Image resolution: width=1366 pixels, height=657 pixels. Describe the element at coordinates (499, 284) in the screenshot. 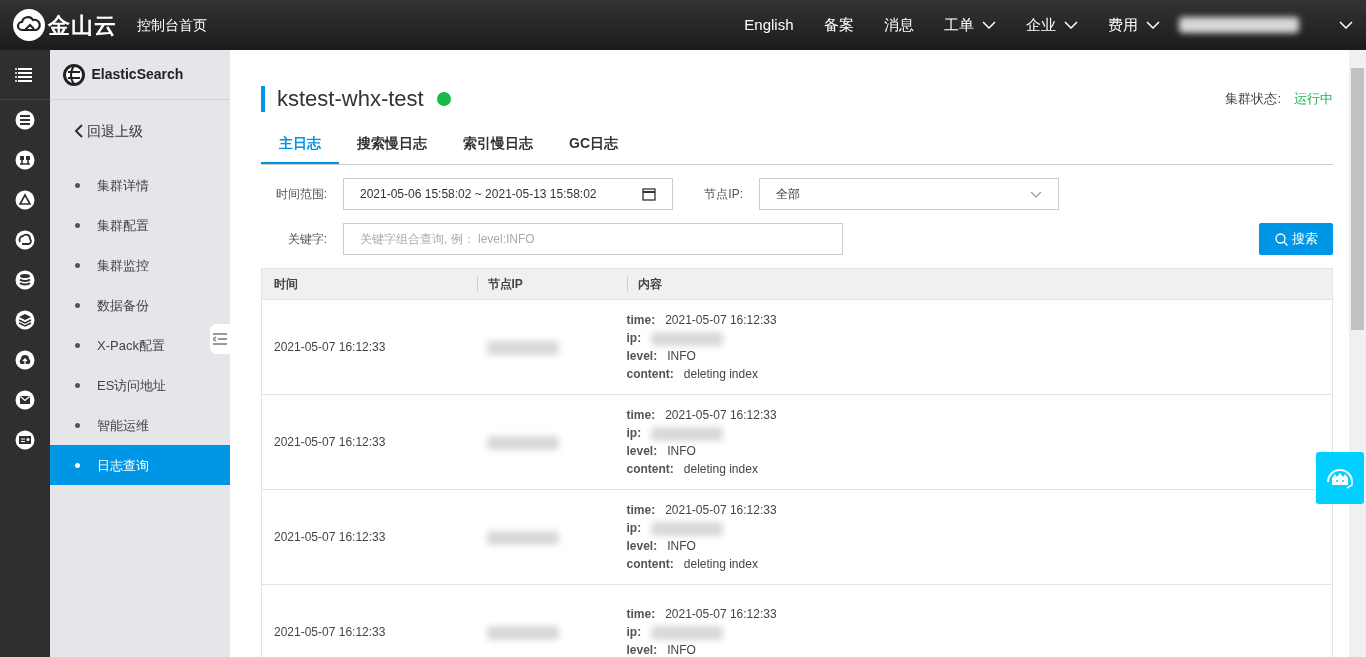

I see `column-header: 节点IP` at that location.